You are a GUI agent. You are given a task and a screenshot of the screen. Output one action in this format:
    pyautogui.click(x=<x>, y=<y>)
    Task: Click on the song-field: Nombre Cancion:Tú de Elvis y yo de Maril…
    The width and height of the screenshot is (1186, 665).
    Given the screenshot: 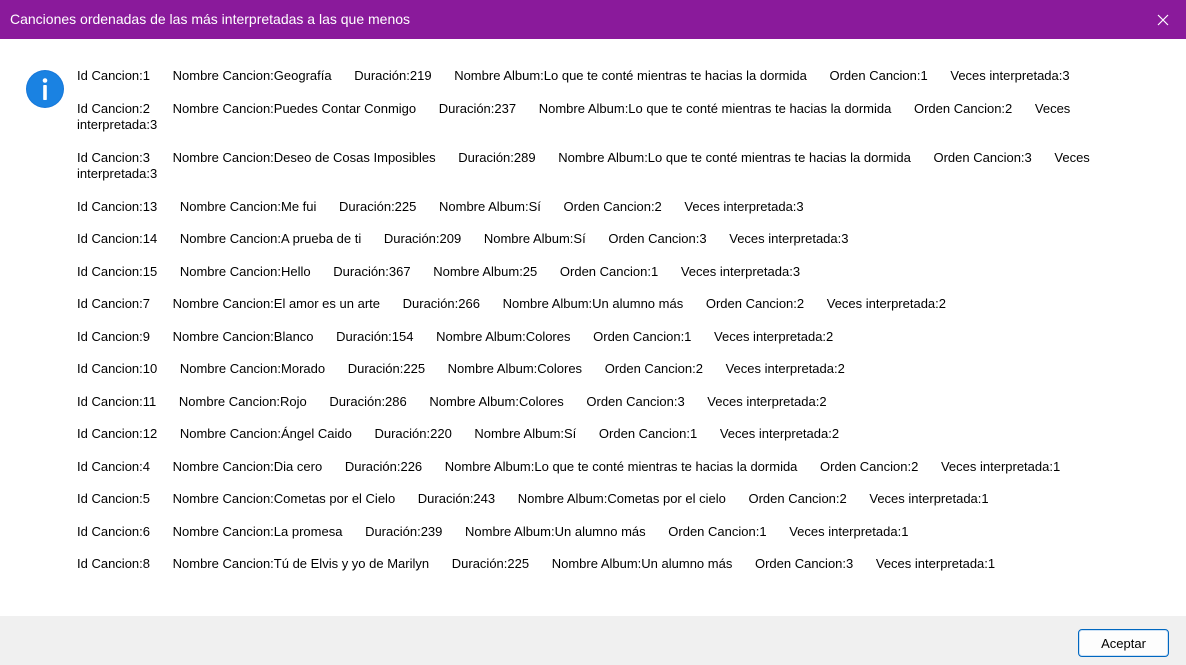 What is the action you would take?
    pyautogui.click(x=301, y=563)
    